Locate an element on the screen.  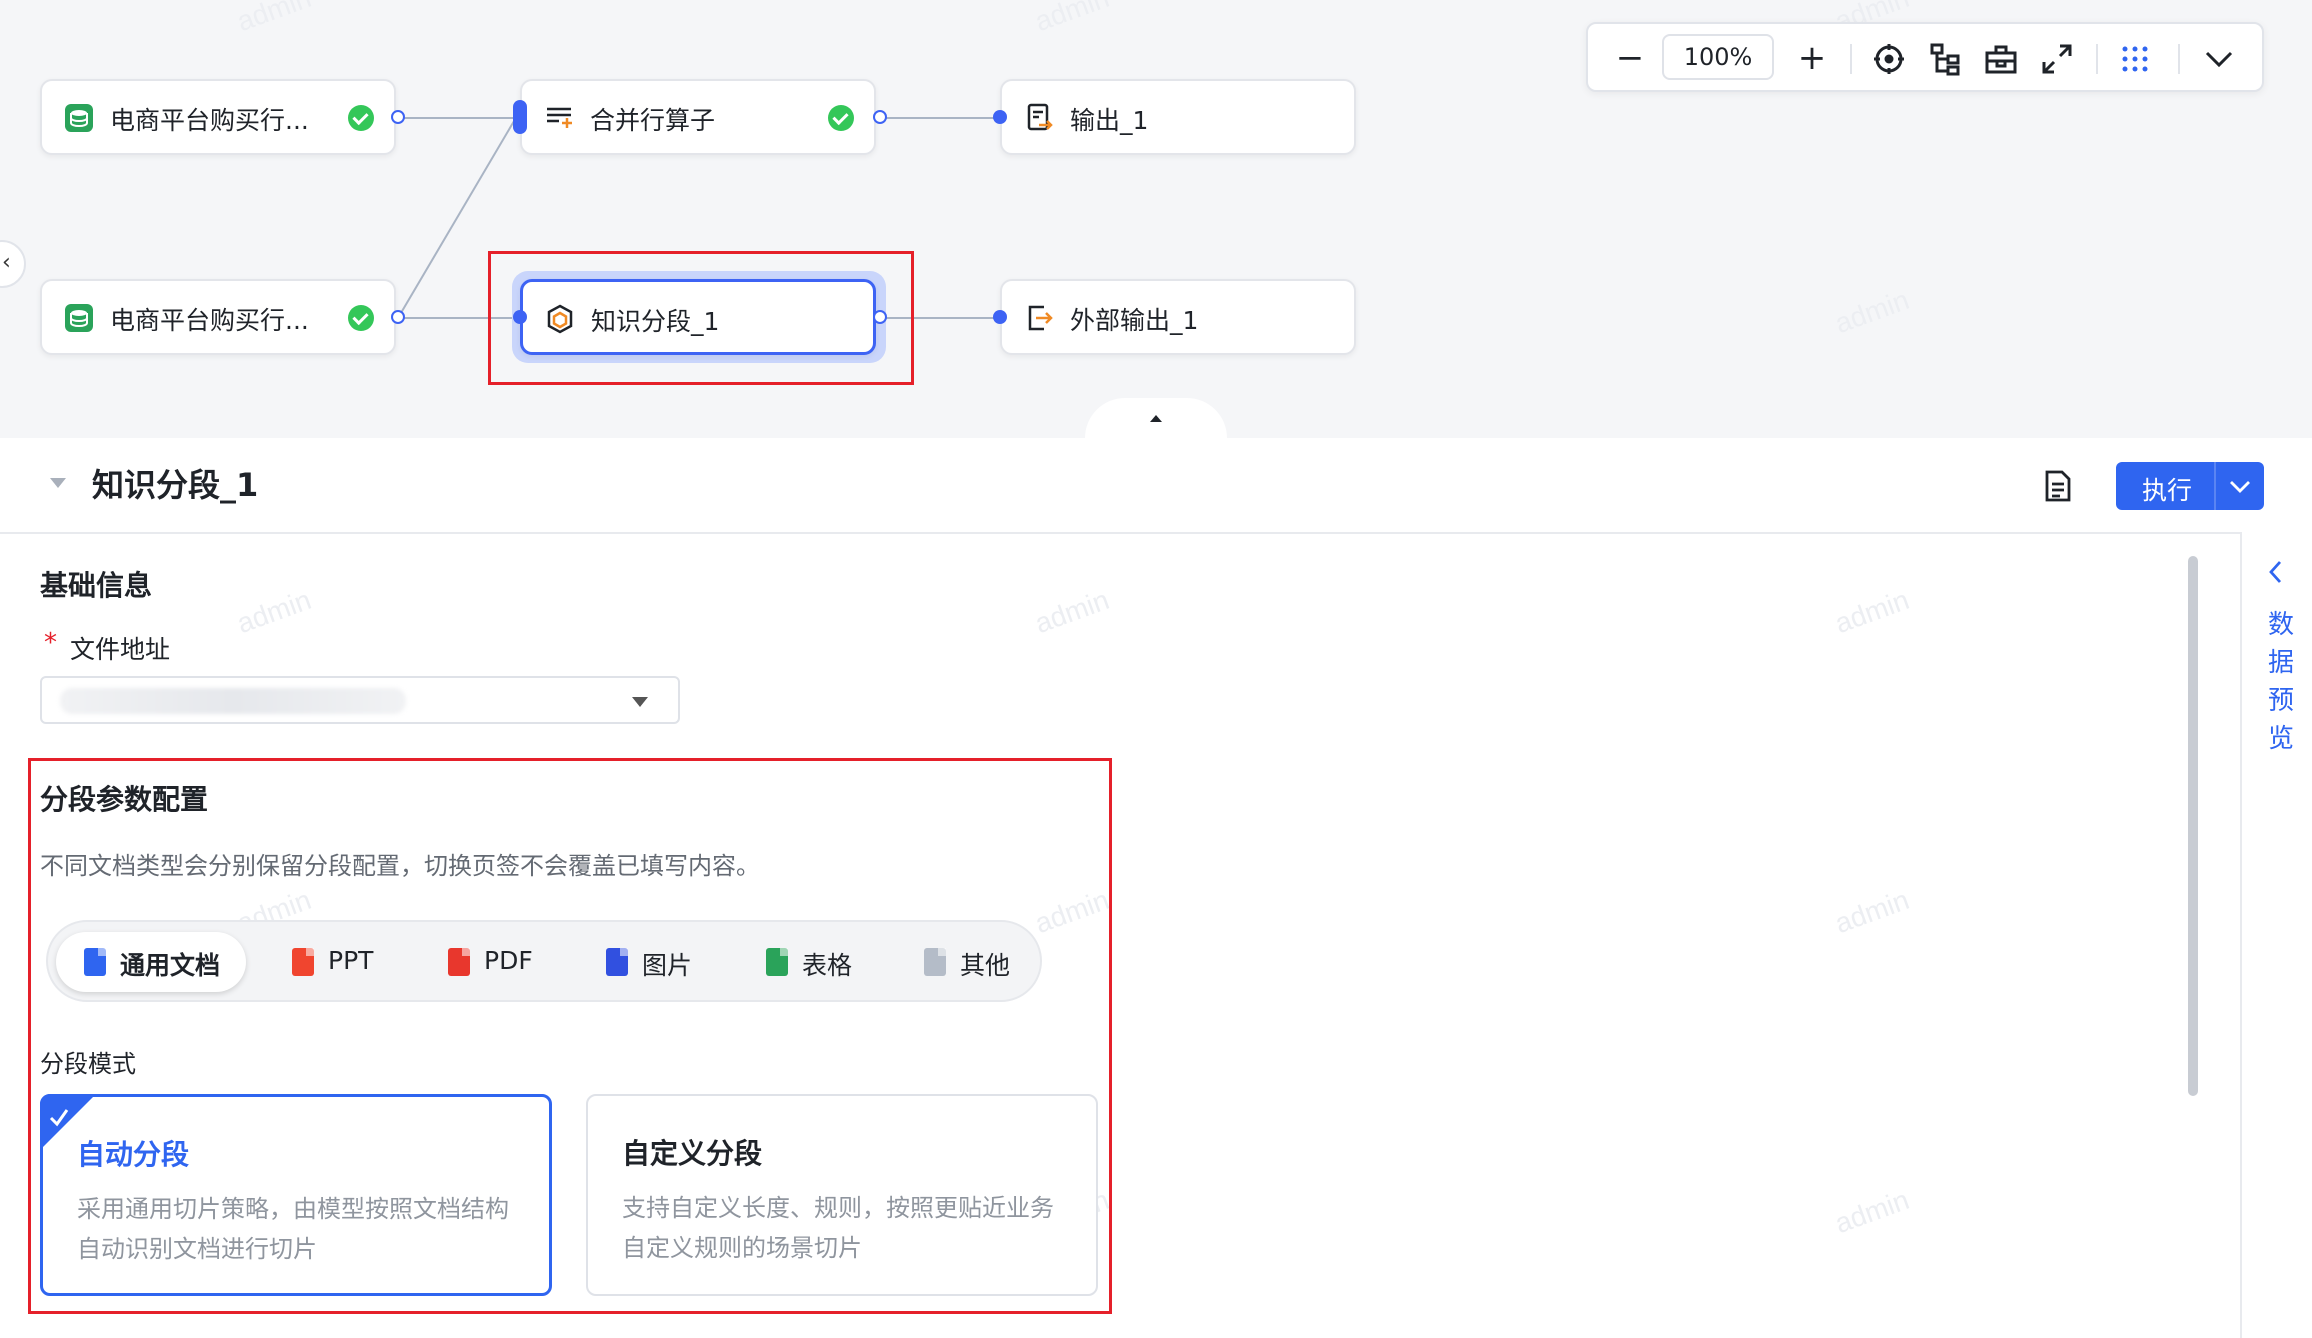
tab-spreadsheet: 表格 is located at coordinates (807, 962).